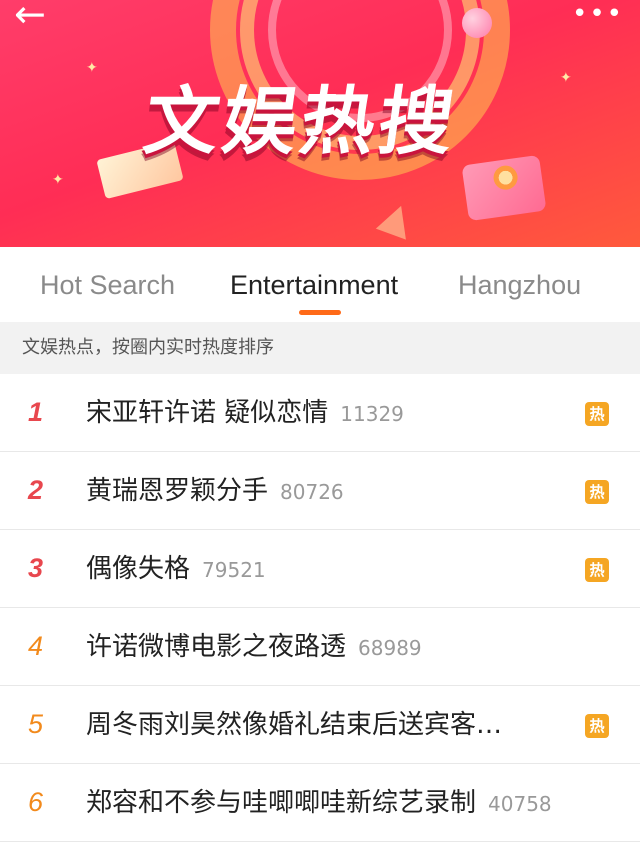 The height and width of the screenshot is (852, 640). I want to click on arrow-left-icon: ←, so click(40, 17).